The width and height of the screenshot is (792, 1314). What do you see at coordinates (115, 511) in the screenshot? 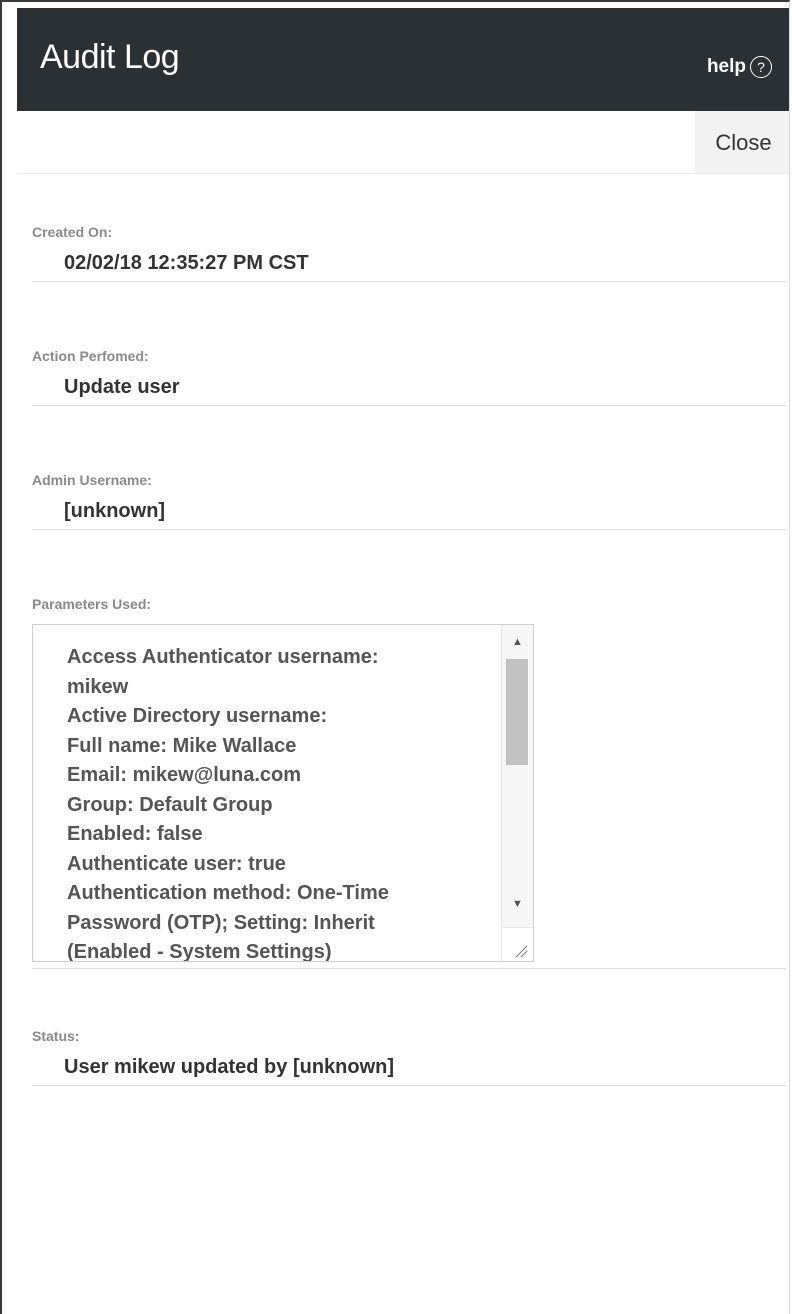
I see `admin-username-value: [unknown]` at bounding box center [115, 511].